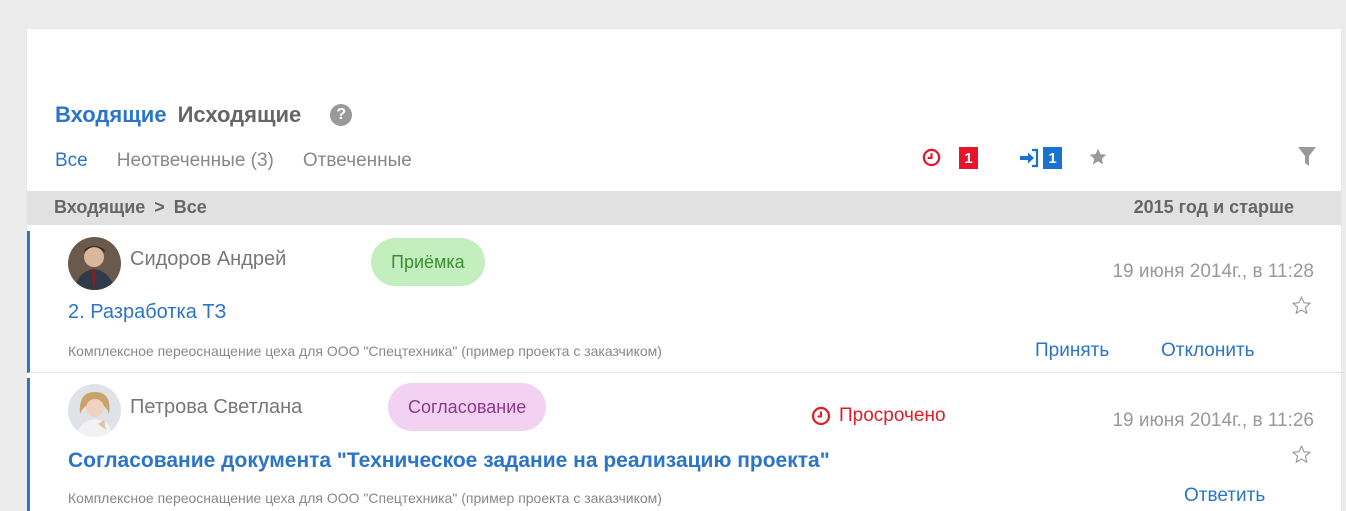  What do you see at coordinates (1213, 420) in the screenshot?
I see `message-date: 19 июня 2014г., в 11:26` at bounding box center [1213, 420].